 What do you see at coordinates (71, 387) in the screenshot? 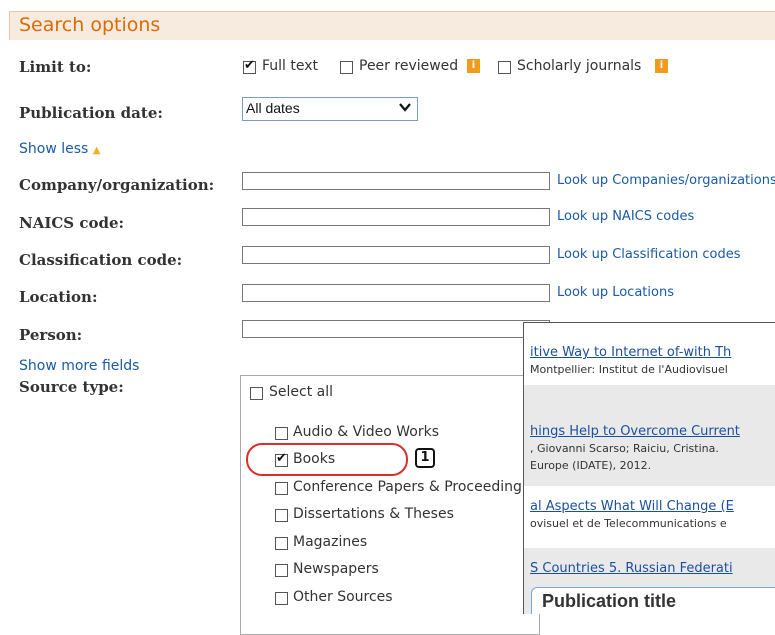
I see `source-type-label: Source type:` at bounding box center [71, 387].